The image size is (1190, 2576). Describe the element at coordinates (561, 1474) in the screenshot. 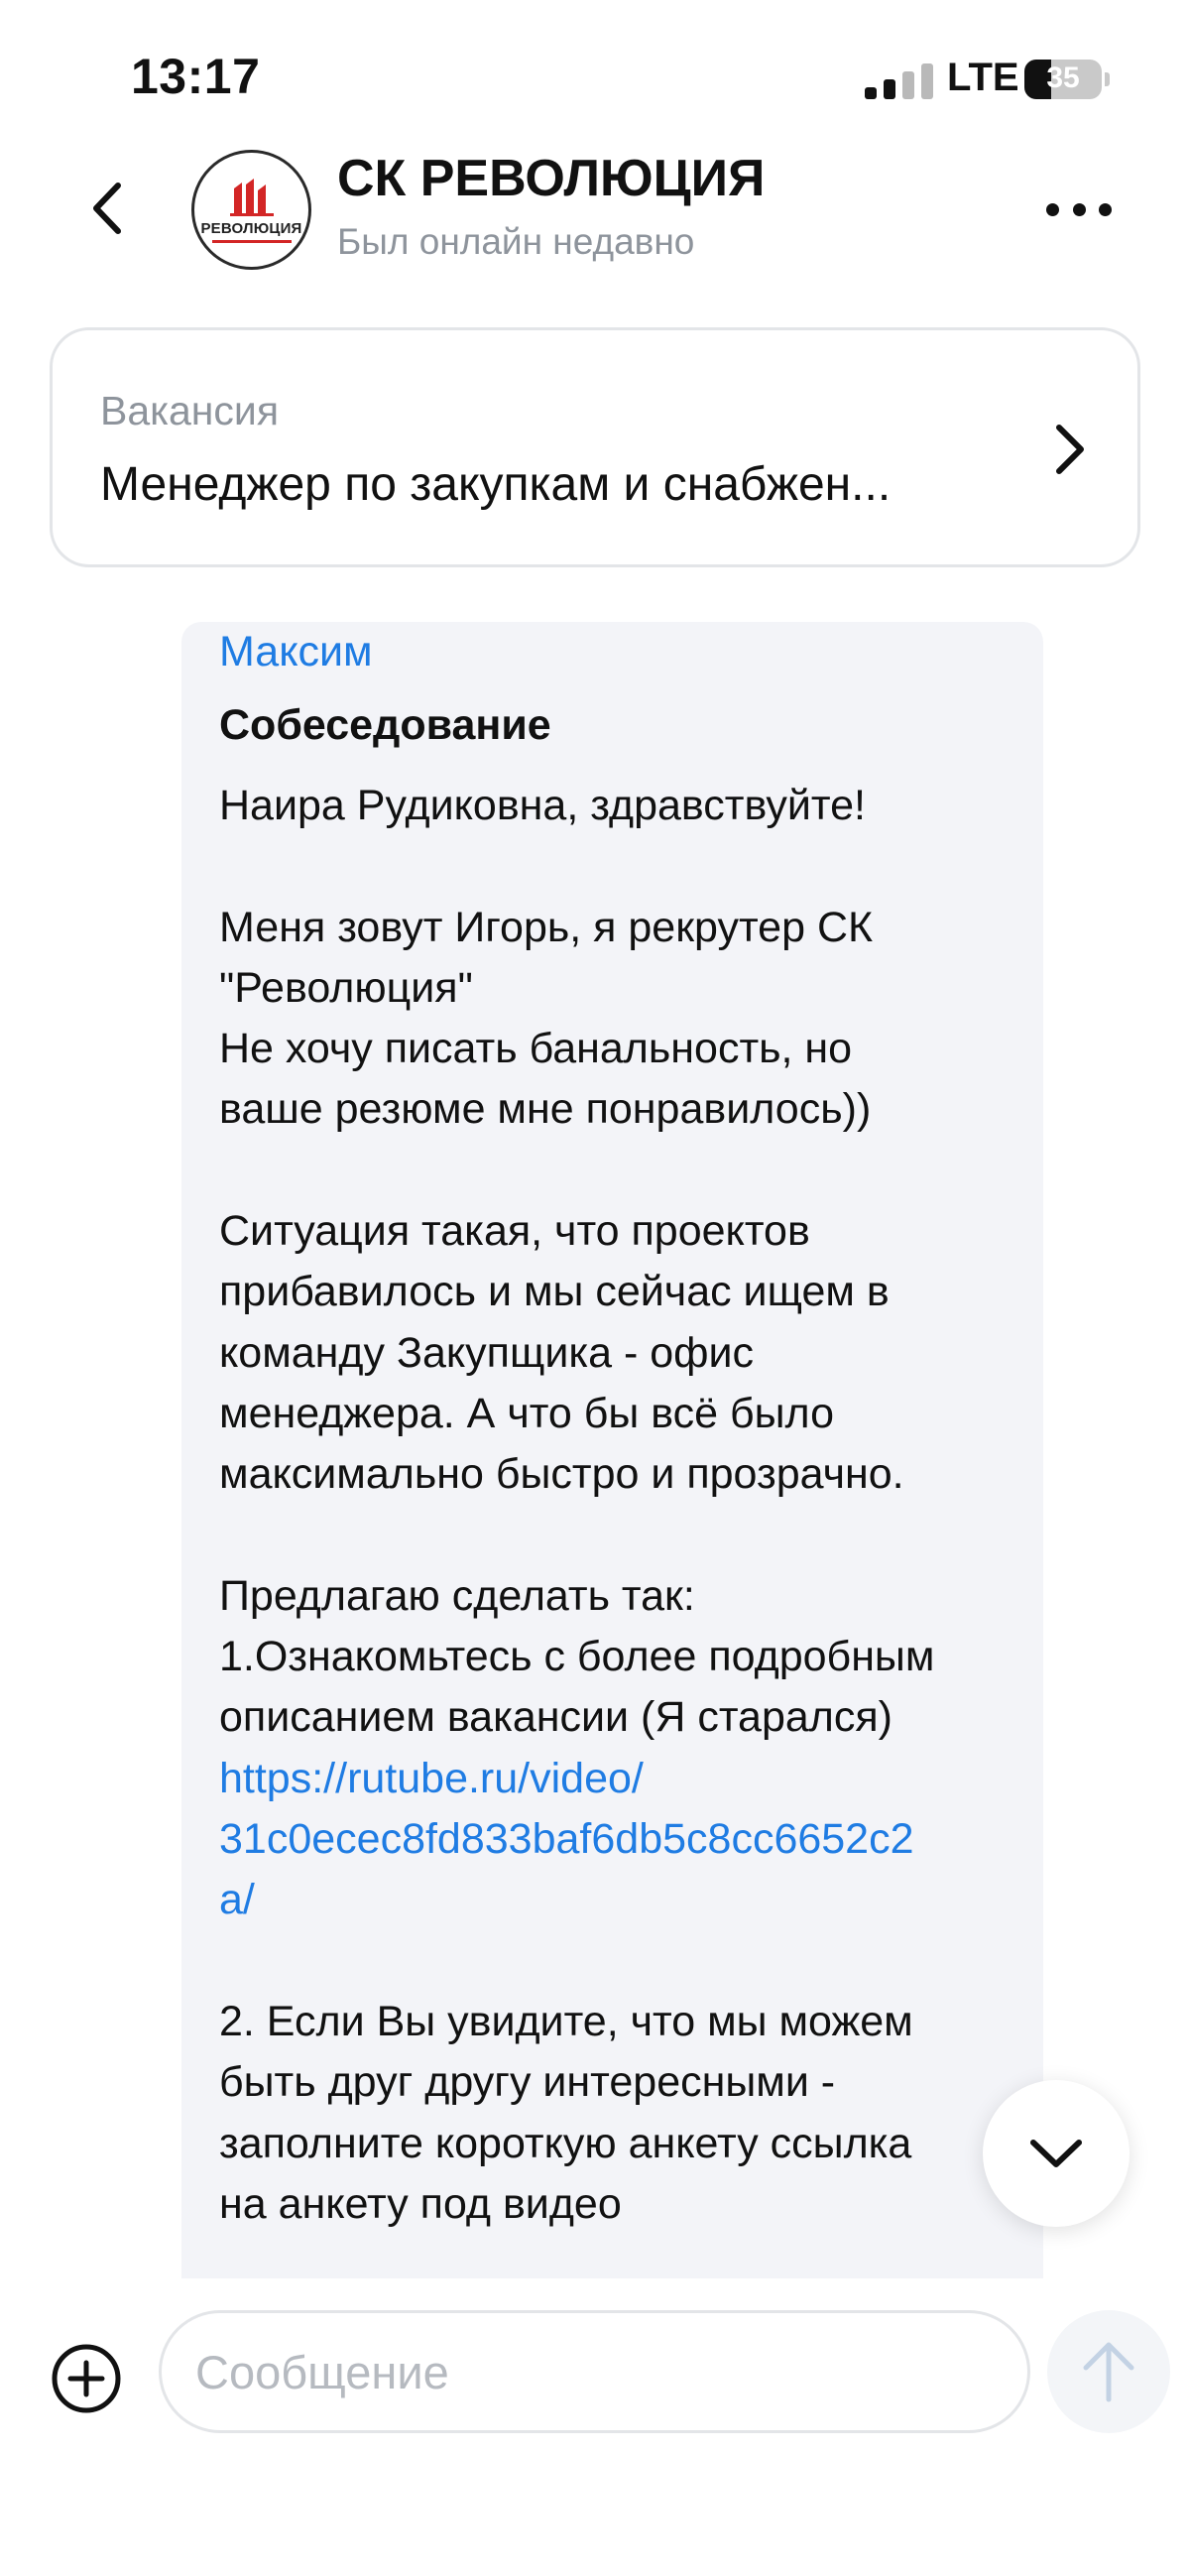

I see `message-line: максимально быстро и прозрачно.` at that location.